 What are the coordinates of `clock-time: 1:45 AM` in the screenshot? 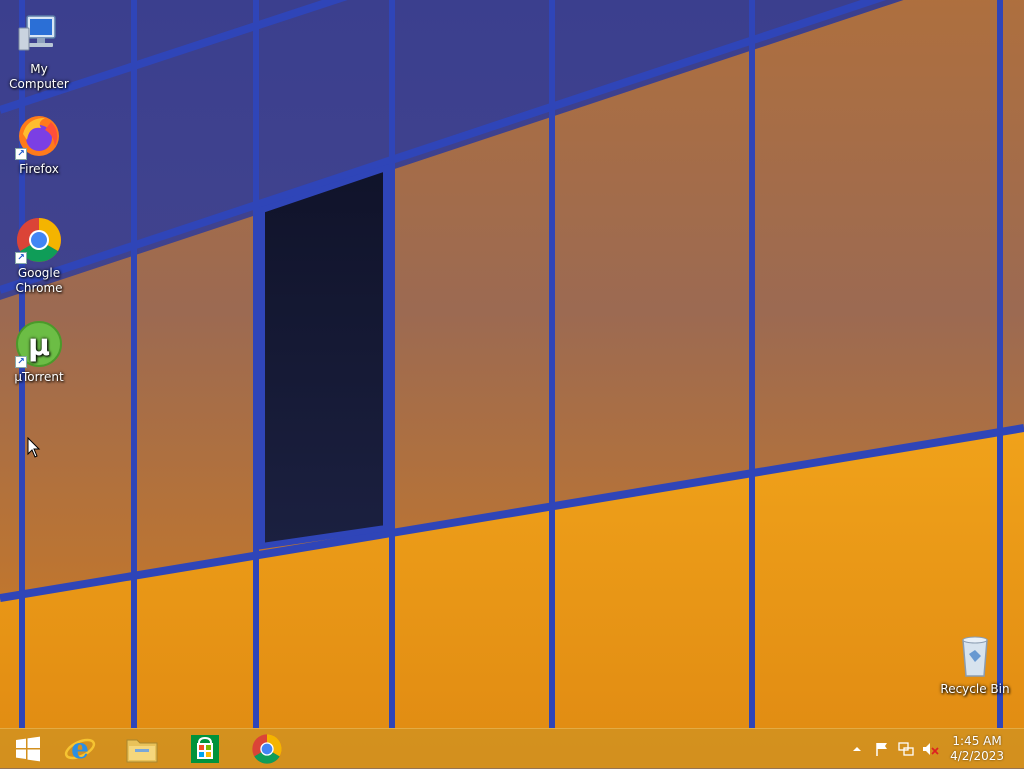 It's located at (977, 741).